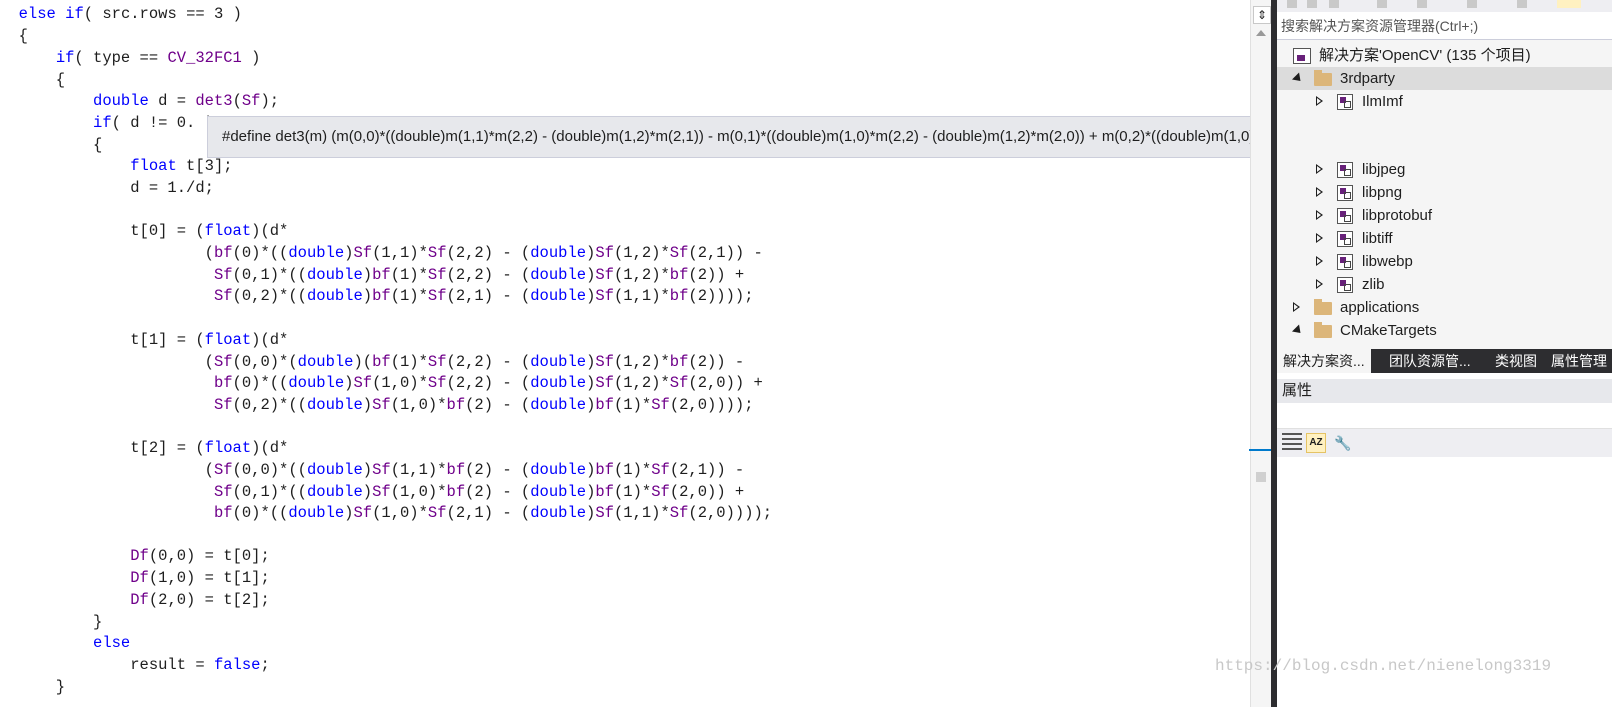 This screenshot has width=1612, height=707. Describe the element at coordinates (1373, 284) in the screenshot. I see `tree-item-label: zlib` at that location.